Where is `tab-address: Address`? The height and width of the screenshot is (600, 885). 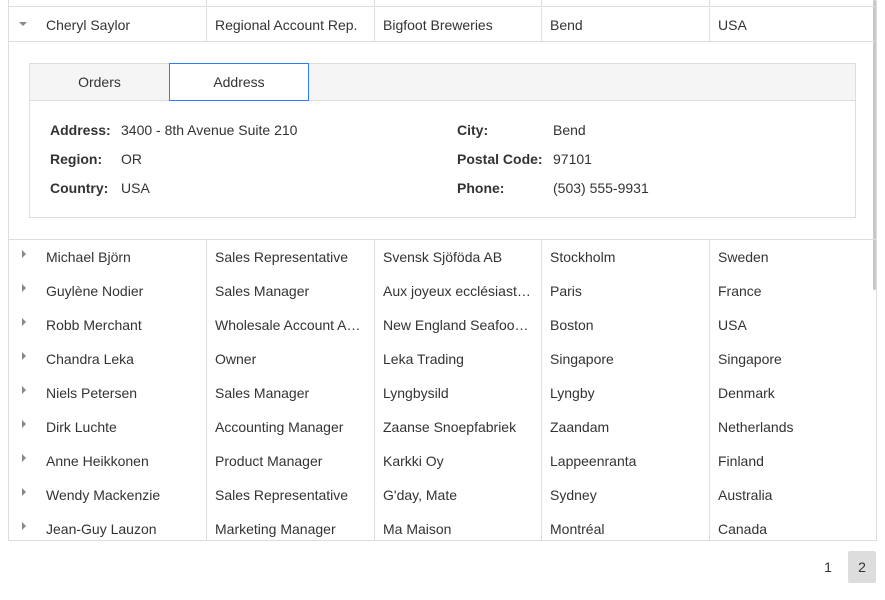
tab-address: Address is located at coordinates (239, 82).